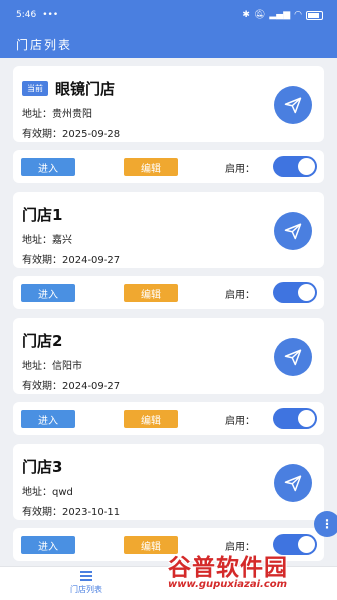 The image size is (337, 600). Describe the element at coordinates (246, 15) in the screenshot. I see `bluetooth-icon: ✱` at that location.